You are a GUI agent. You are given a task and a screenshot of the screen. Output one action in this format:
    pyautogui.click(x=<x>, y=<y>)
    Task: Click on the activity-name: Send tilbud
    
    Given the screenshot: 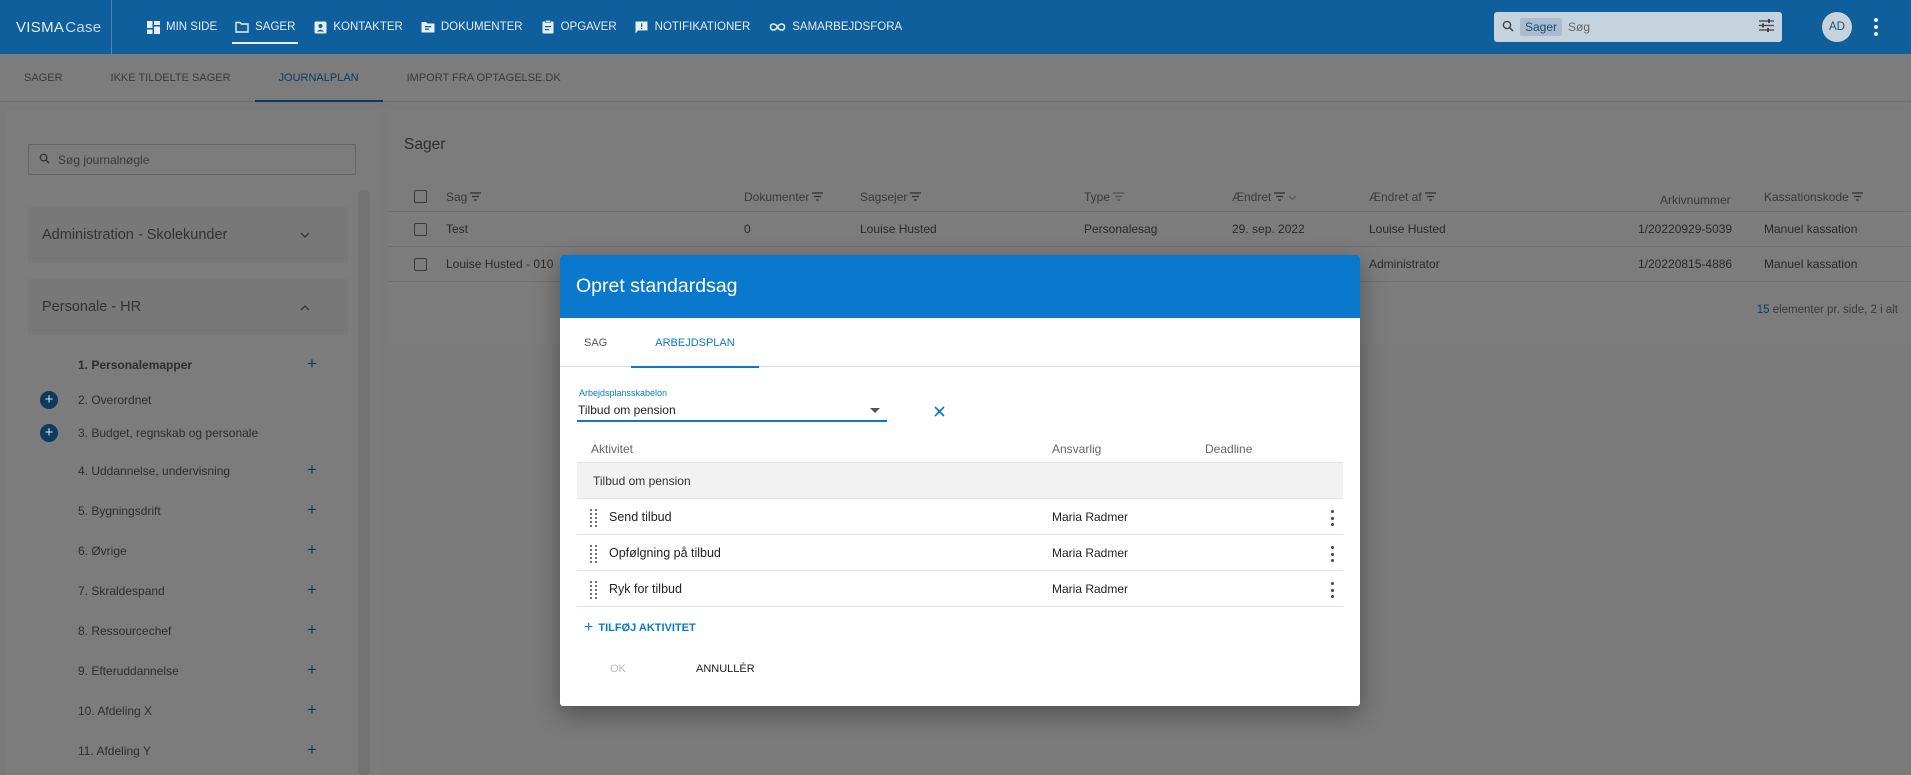 What is the action you would take?
    pyautogui.click(x=640, y=517)
    